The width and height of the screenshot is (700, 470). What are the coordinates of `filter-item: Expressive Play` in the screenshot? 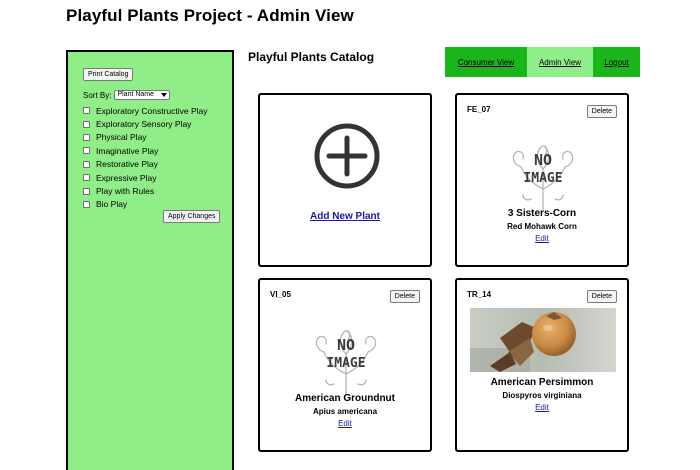 It's located at (145, 177).